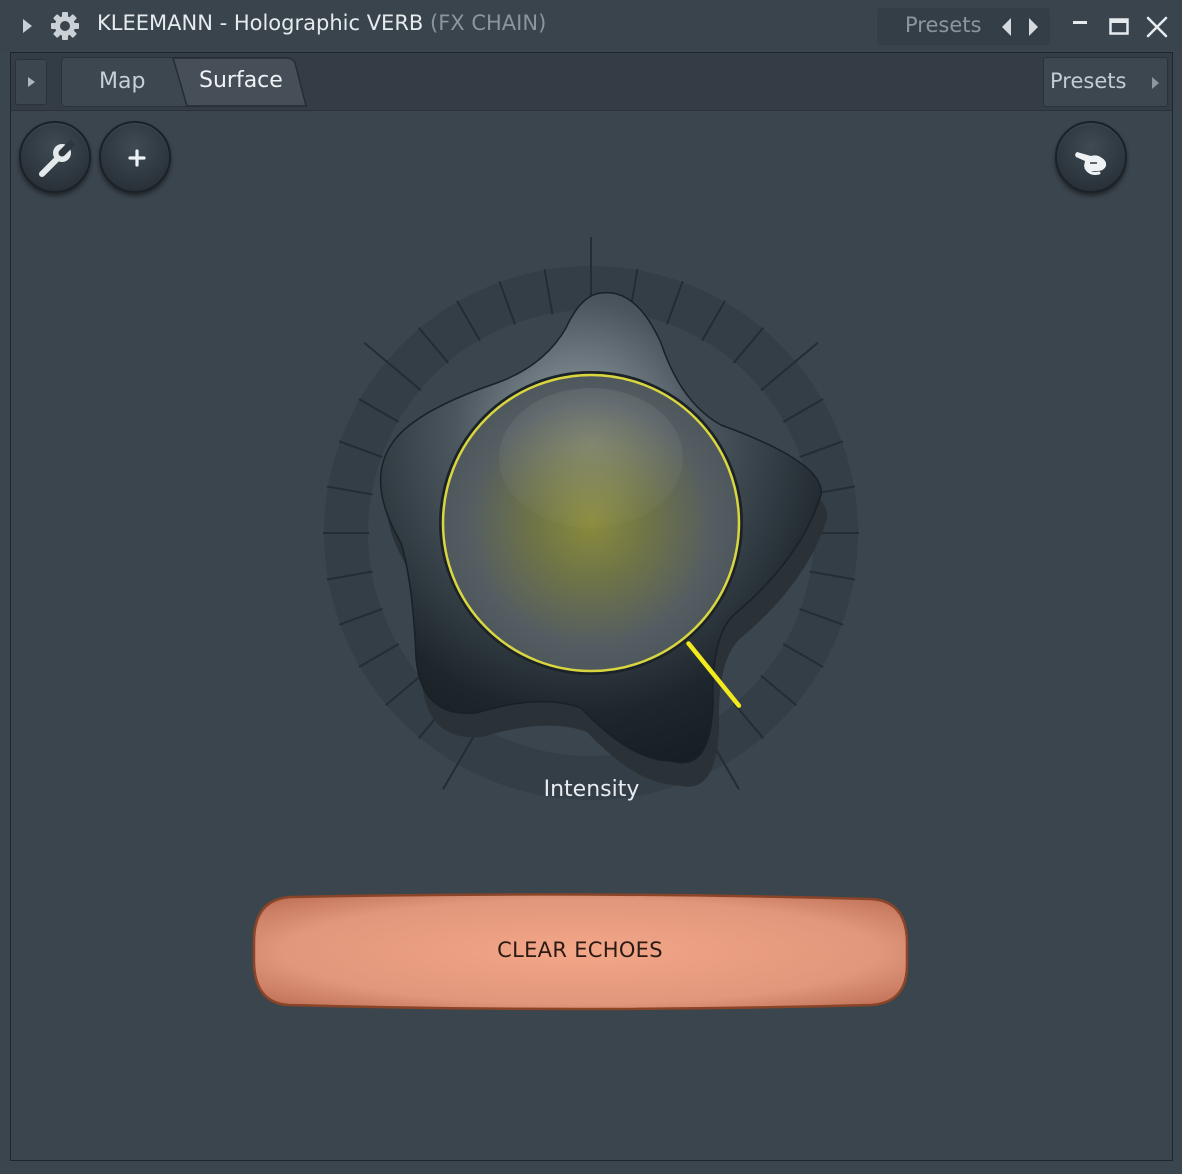  I want to click on plus-icon, so click(137, 158).